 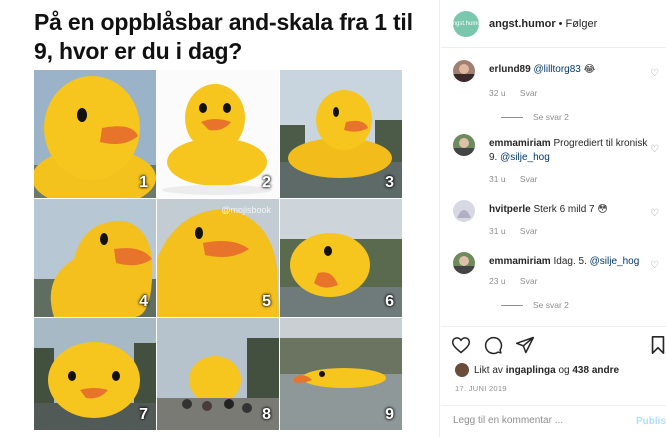 I want to click on tile-number: 9, so click(x=389, y=414).